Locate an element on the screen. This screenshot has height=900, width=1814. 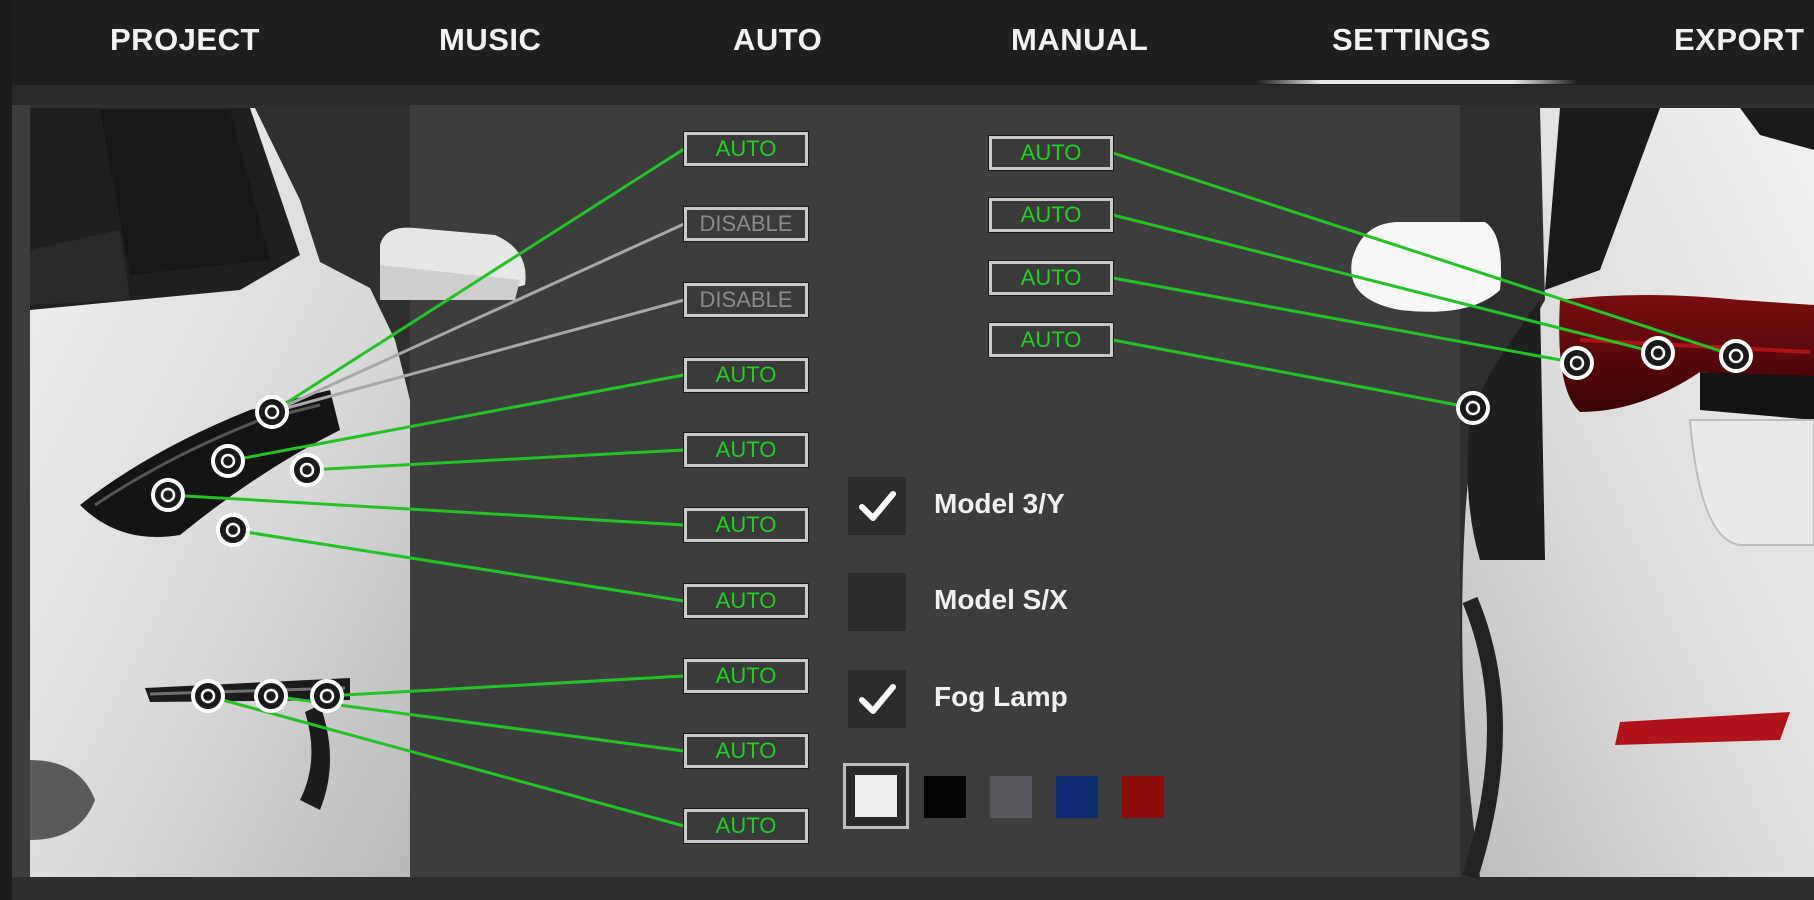
fog-lamp-label: Fog Lamp is located at coordinates (1001, 696).